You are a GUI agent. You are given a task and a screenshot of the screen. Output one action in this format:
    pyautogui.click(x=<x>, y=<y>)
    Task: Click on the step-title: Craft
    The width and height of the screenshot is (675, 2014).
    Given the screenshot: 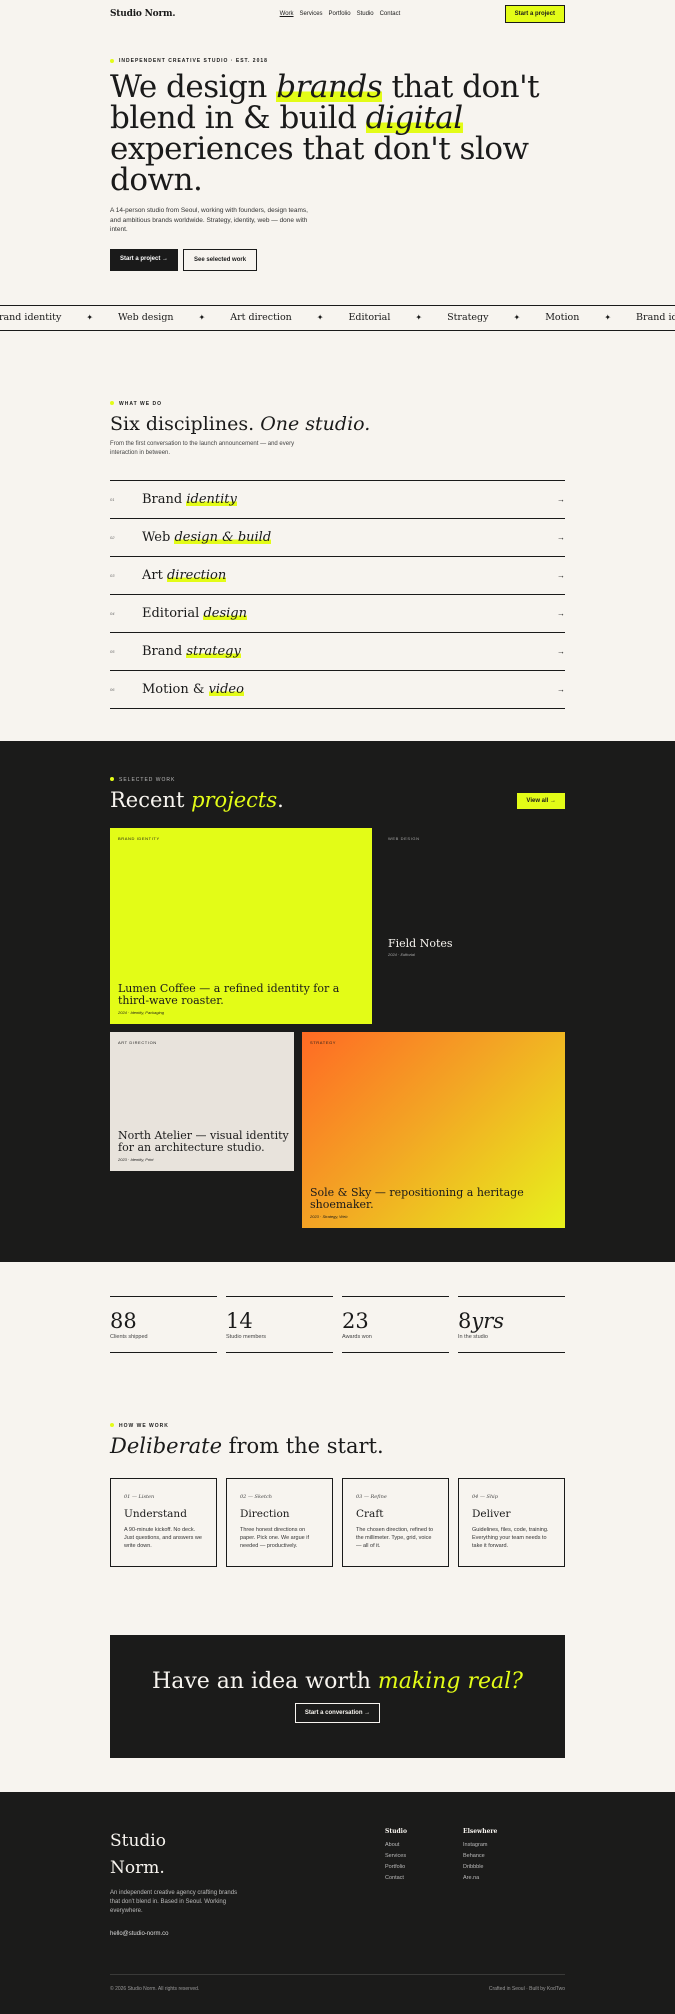 What is the action you would take?
    pyautogui.click(x=370, y=1513)
    